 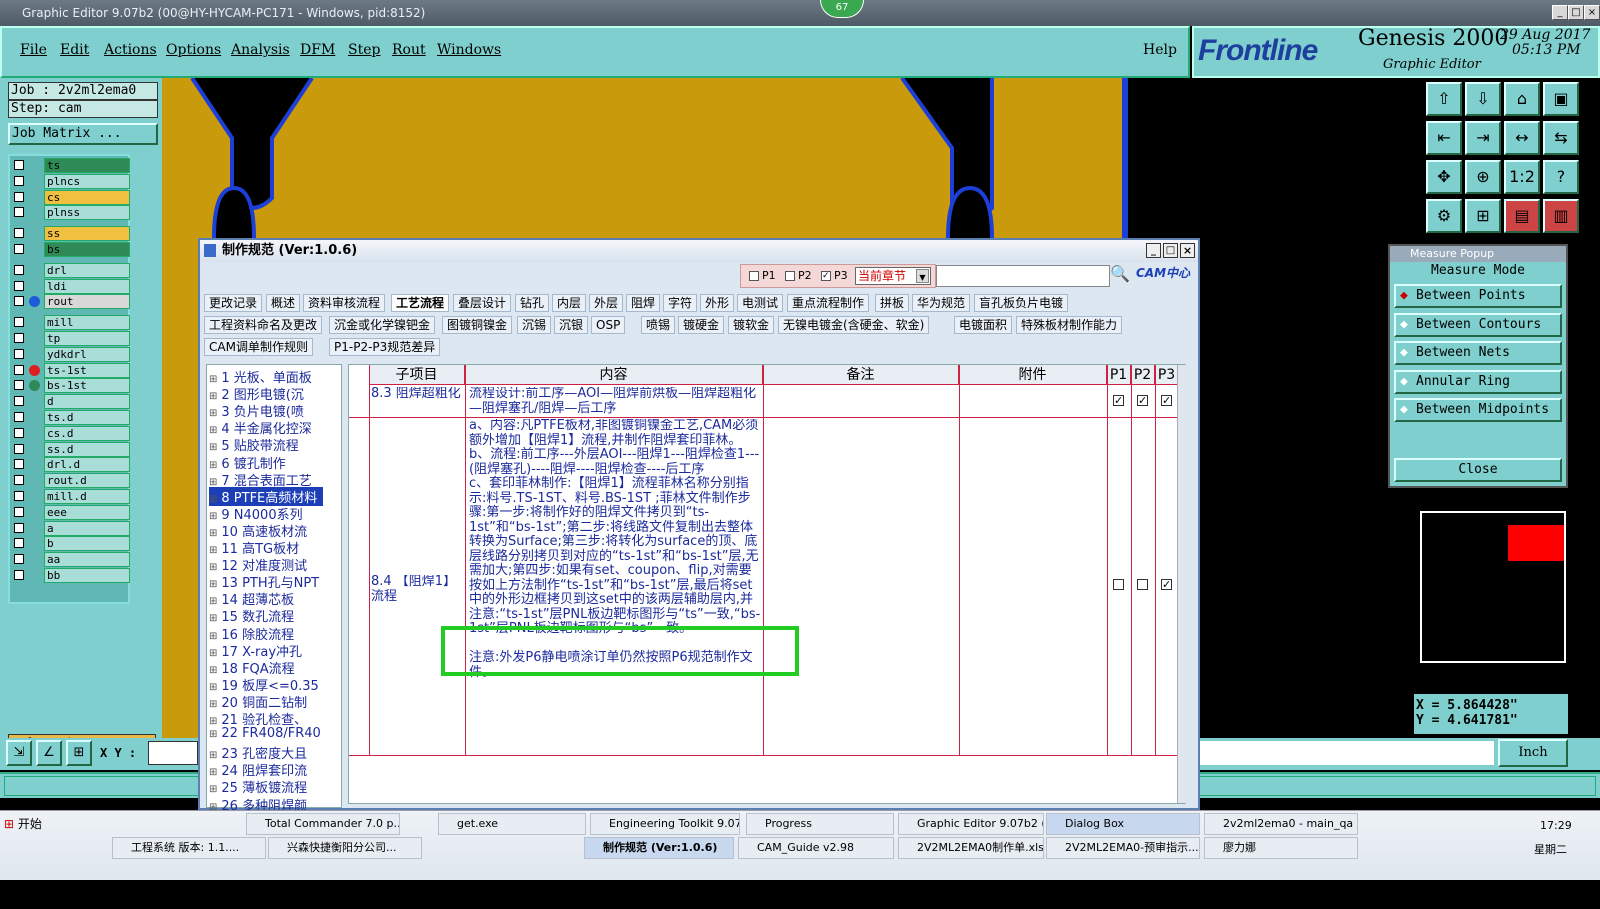 What do you see at coordinates (263, 325) in the screenshot?
I see `tab-item: 工程资料命名及更改` at bounding box center [263, 325].